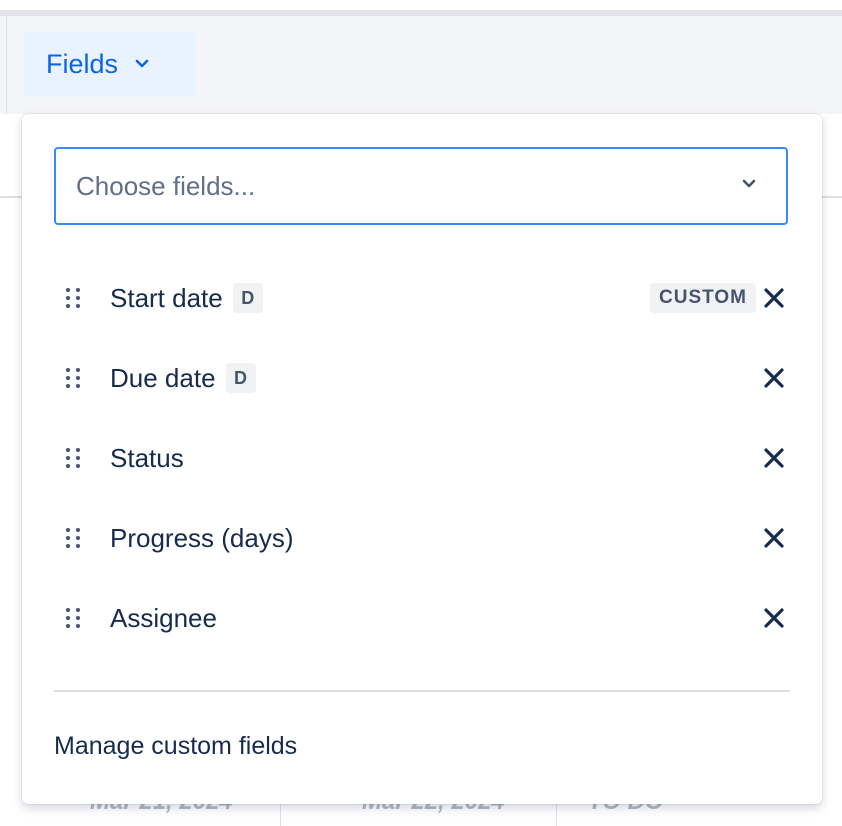 The image size is (842, 826). Describe the element at coordinates (703, 298) in the screenshot. I see `custom-badge: CUSTOM` at that location.